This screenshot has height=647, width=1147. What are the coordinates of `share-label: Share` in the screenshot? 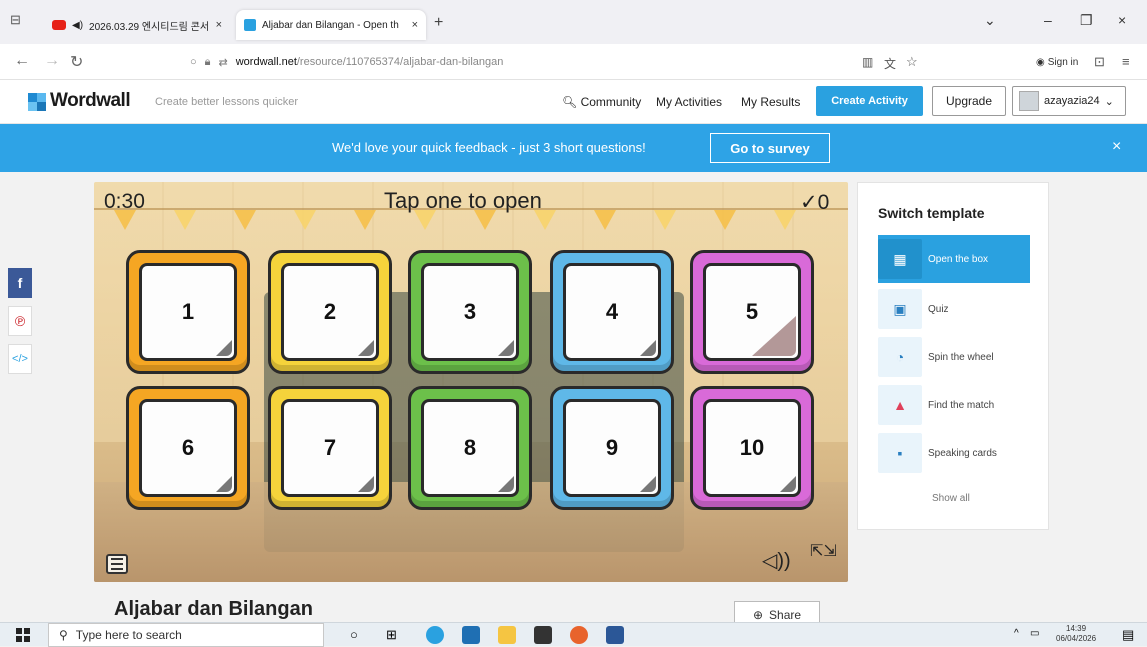 It's located at (785, 614).